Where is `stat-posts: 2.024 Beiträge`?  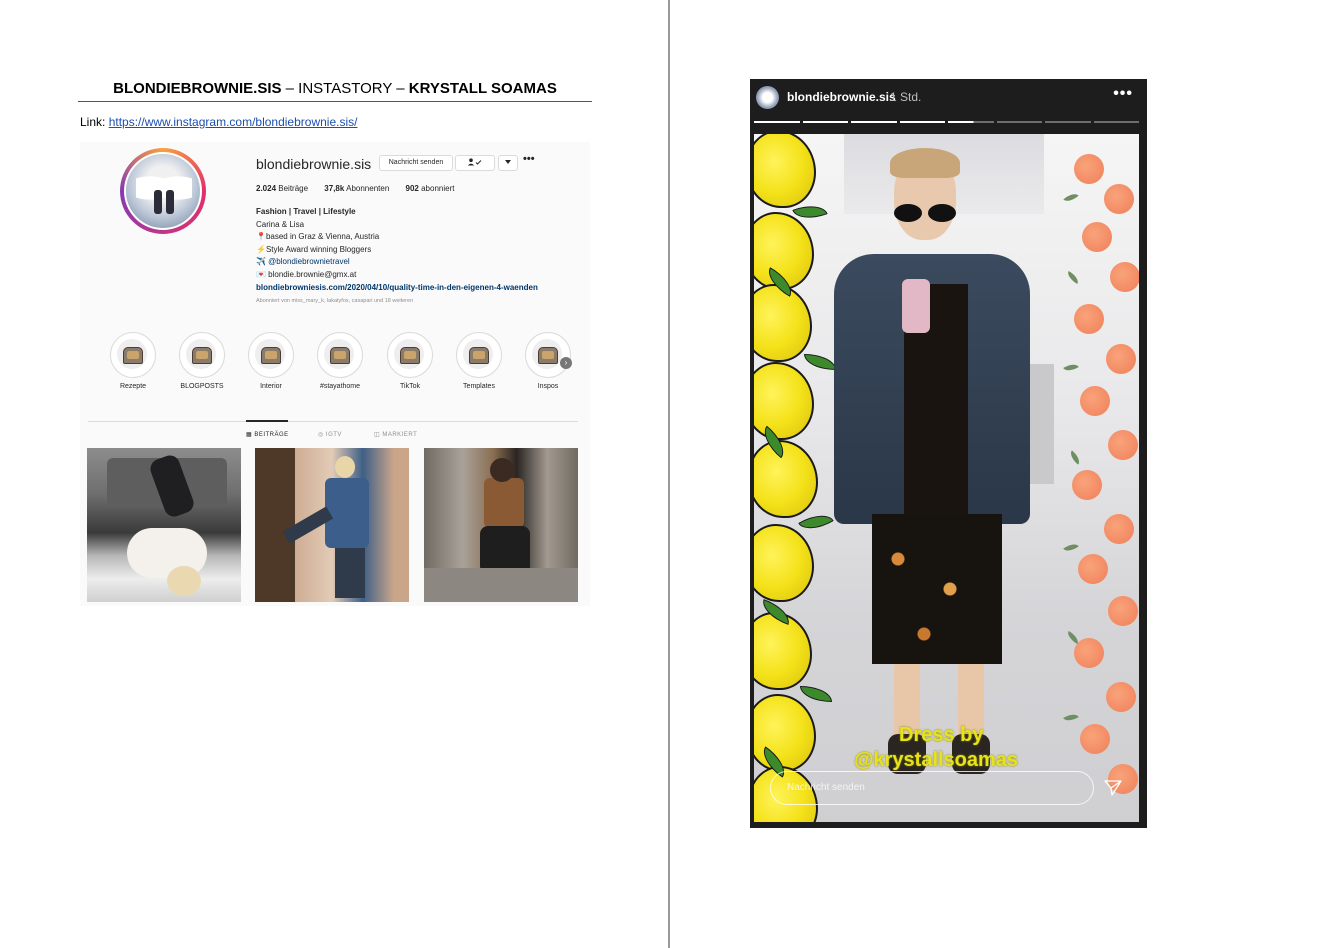 stat-posts: 2.024 Beiträge is located at coordinates (282, 188).